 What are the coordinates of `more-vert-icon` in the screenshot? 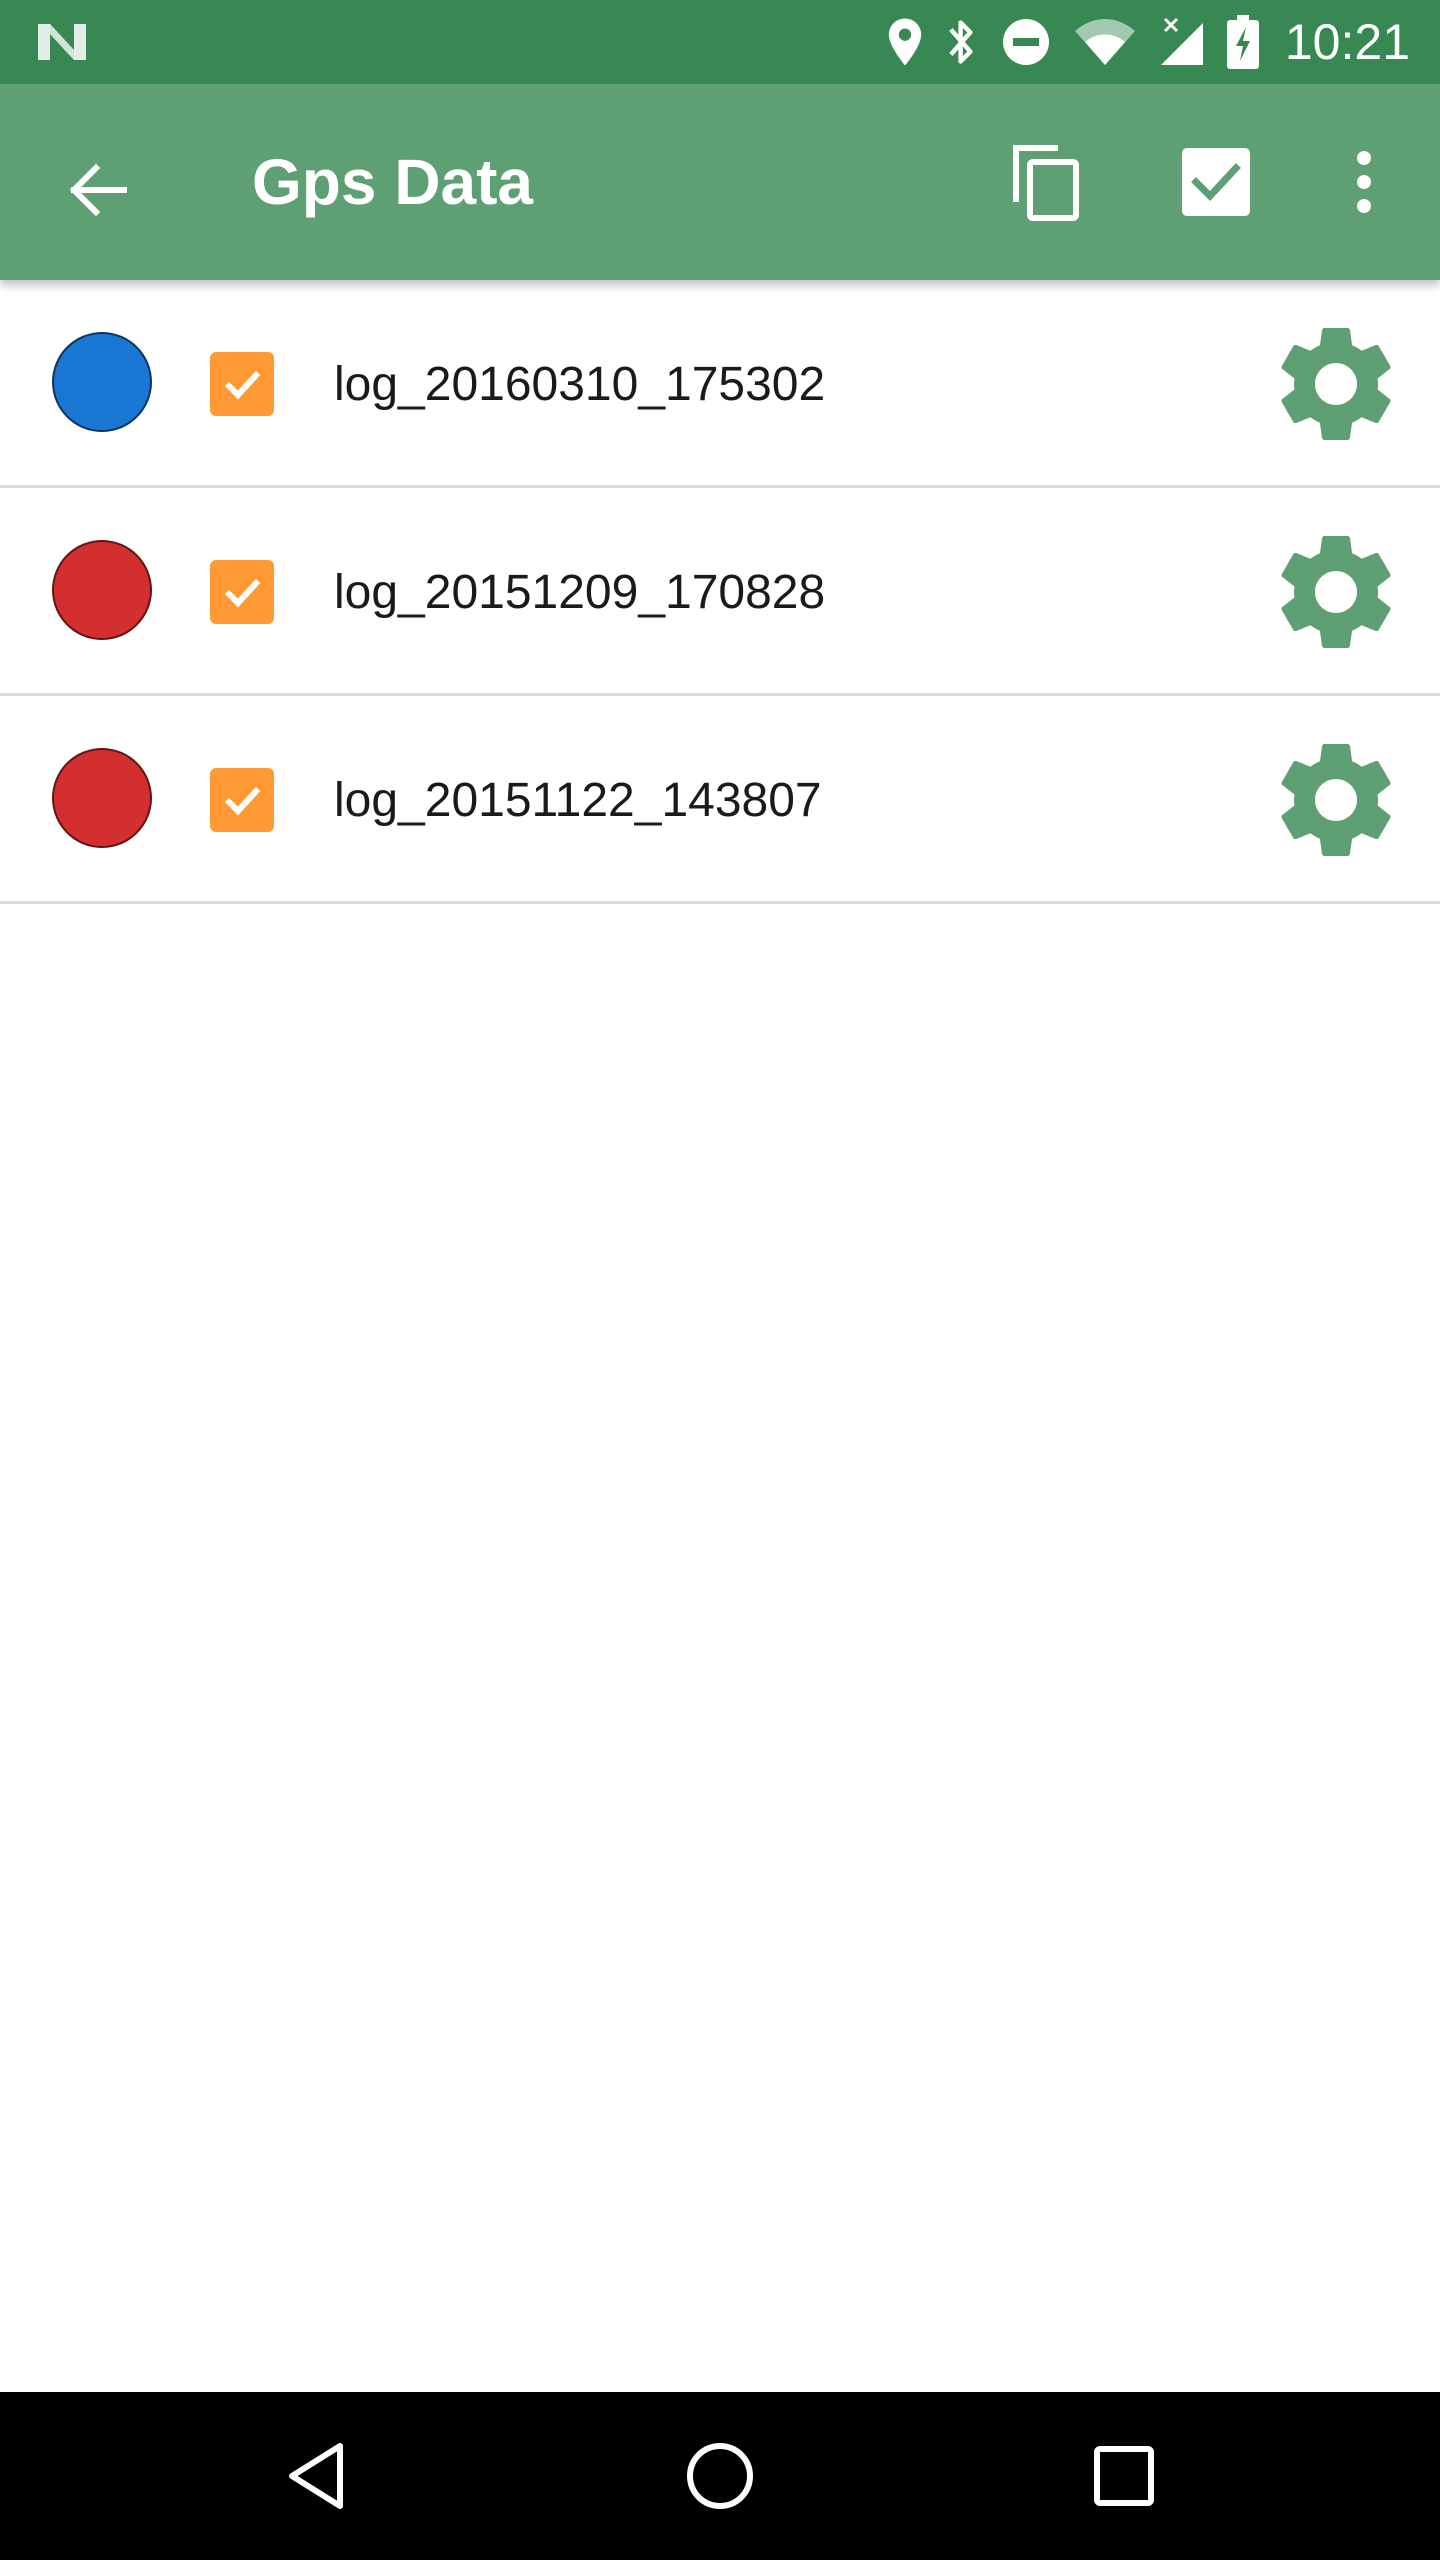 It's located at (1364, 182).